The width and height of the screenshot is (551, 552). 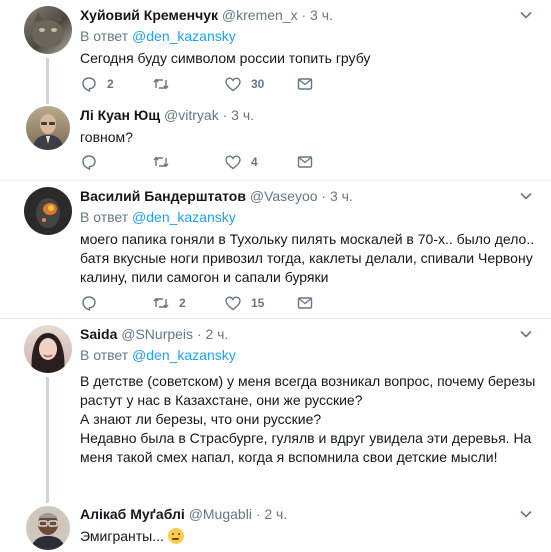 What do you see at coordinates (191, 115) in the screenshot?
I see `username: @vitryak` at bounding box center [191, 115].